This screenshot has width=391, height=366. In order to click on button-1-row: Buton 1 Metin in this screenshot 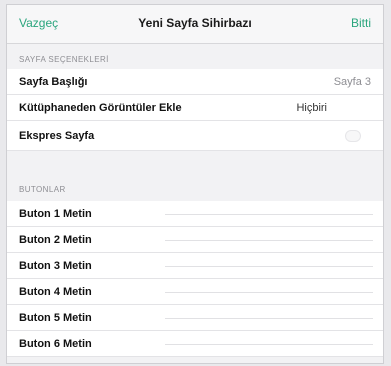, I will do `click(195, 214)`.